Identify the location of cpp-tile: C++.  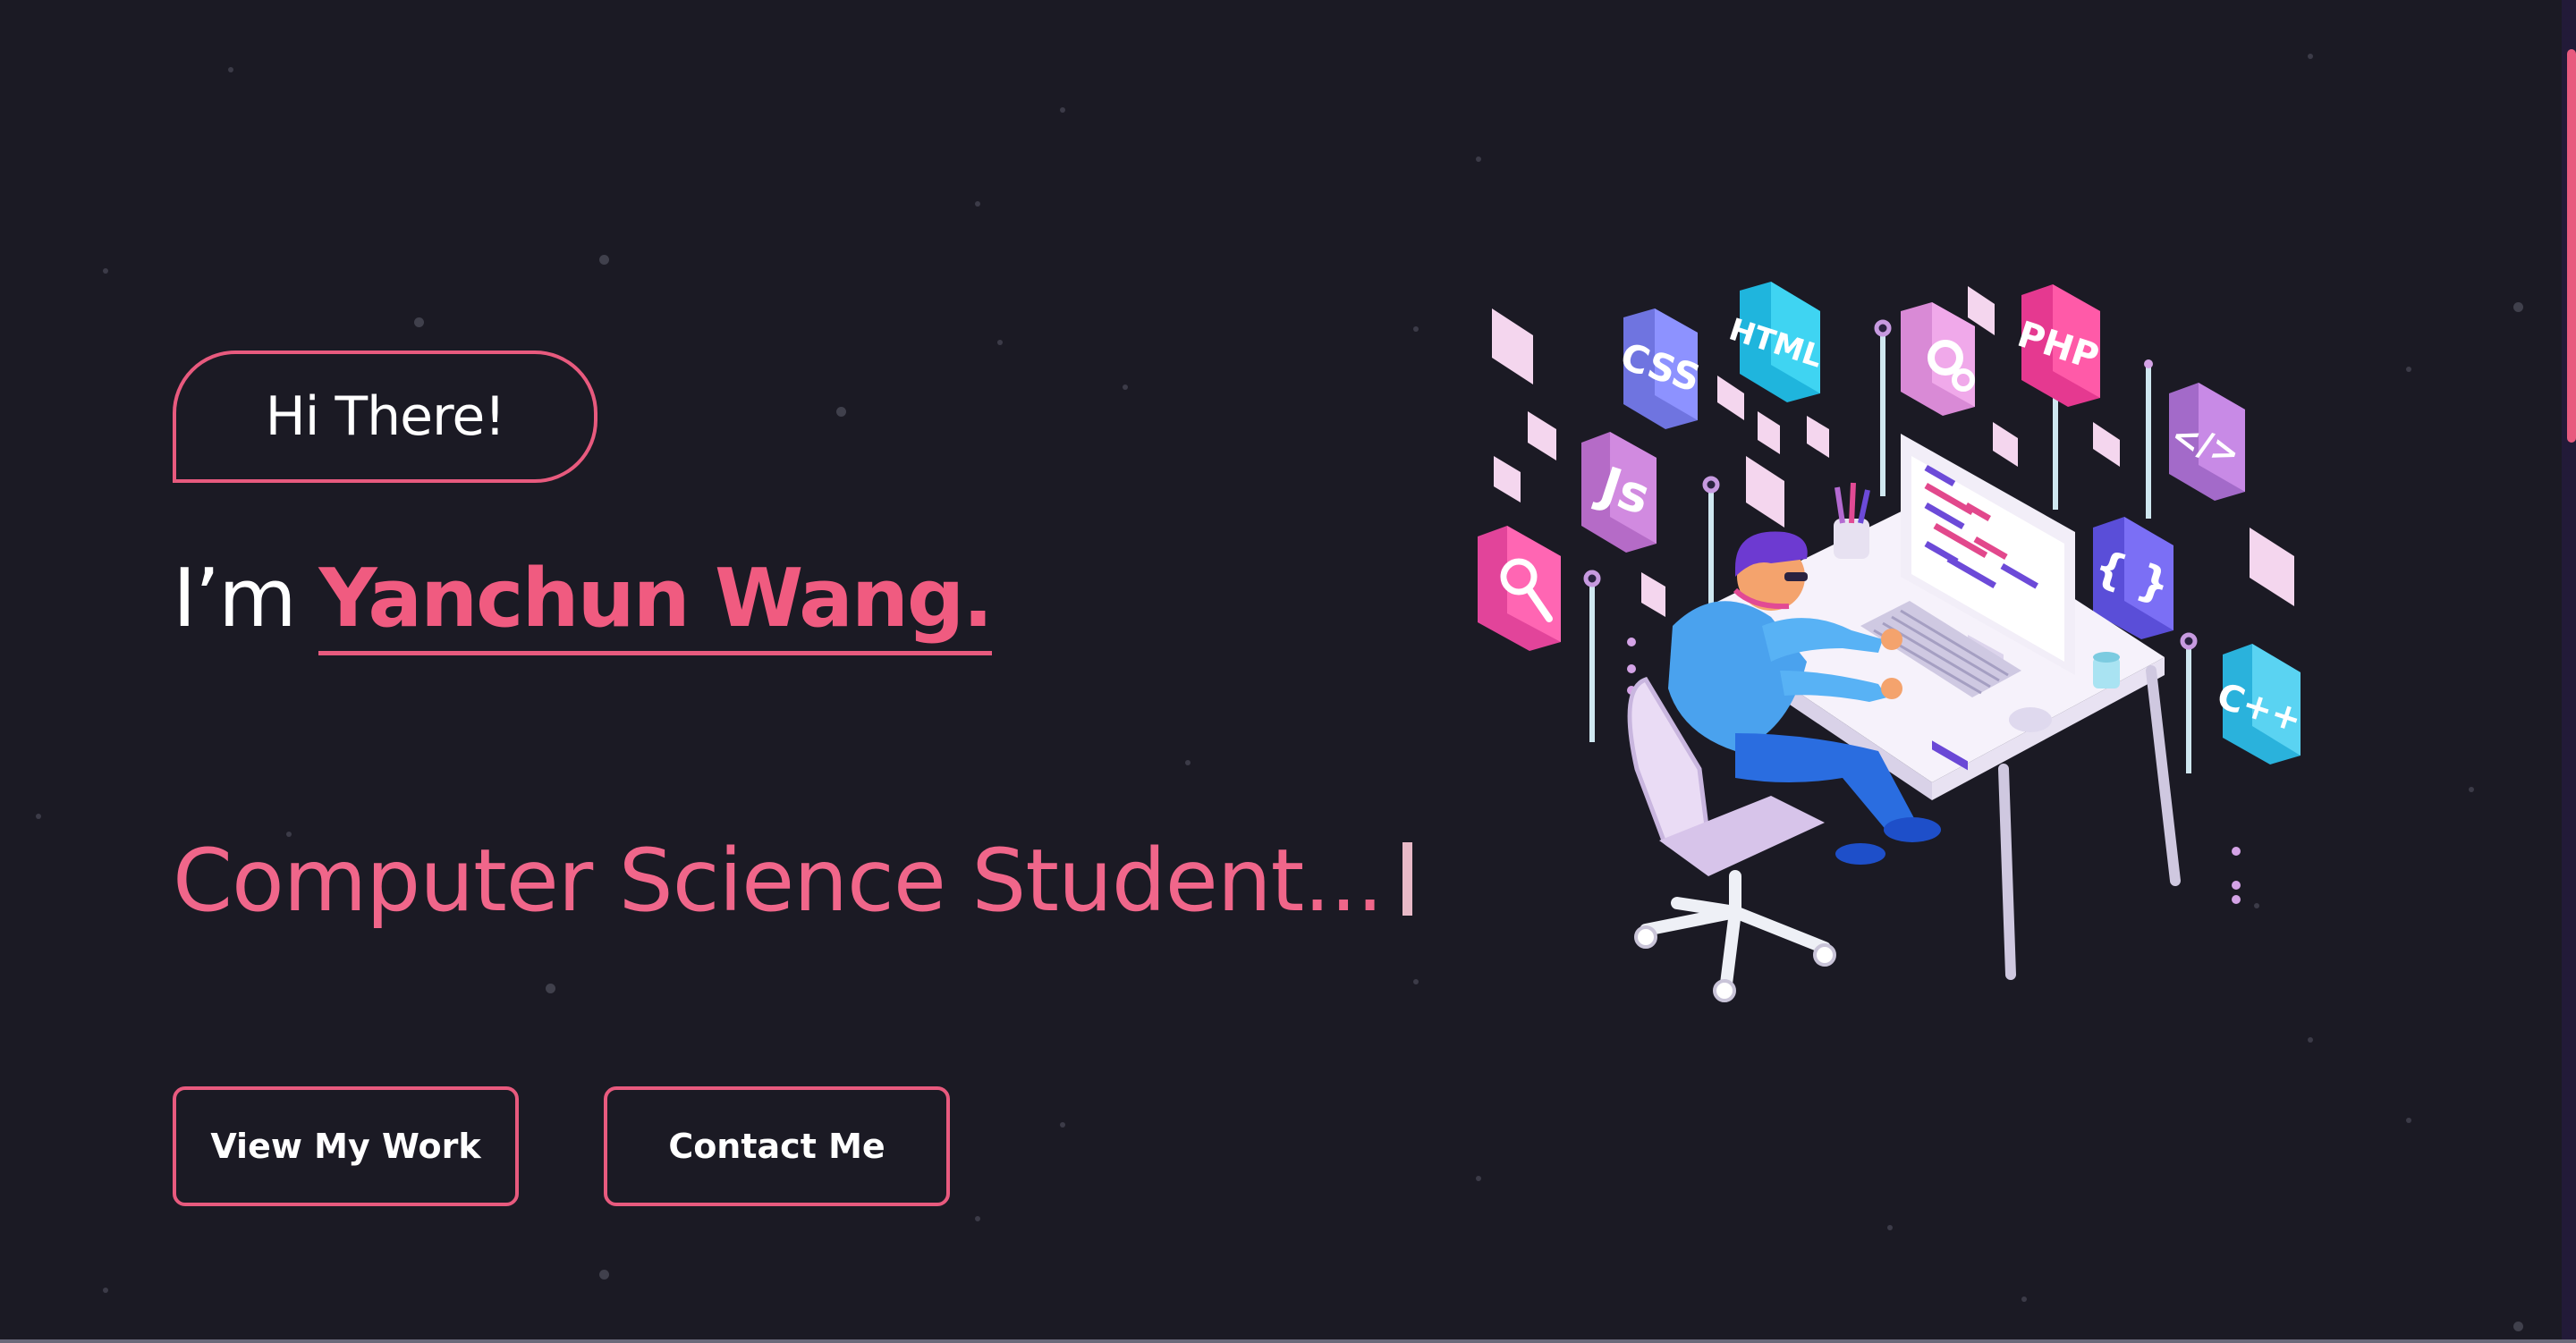
(2259, 704).